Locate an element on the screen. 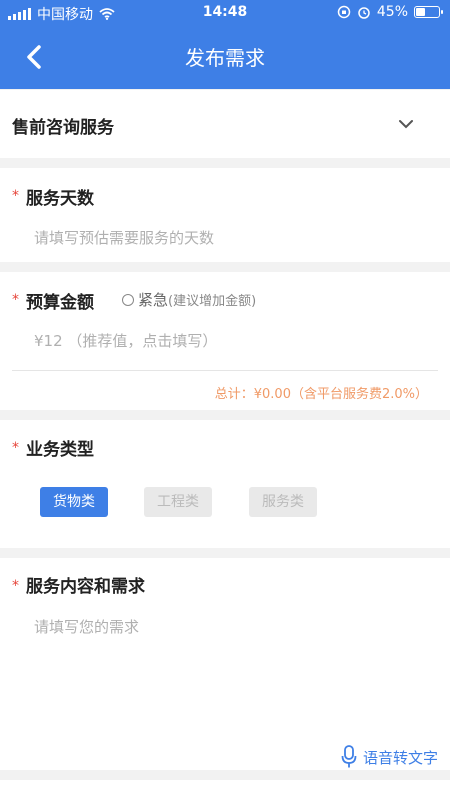  voice-to-text-button: 语音转文字 is located at coordinates (389, 757).